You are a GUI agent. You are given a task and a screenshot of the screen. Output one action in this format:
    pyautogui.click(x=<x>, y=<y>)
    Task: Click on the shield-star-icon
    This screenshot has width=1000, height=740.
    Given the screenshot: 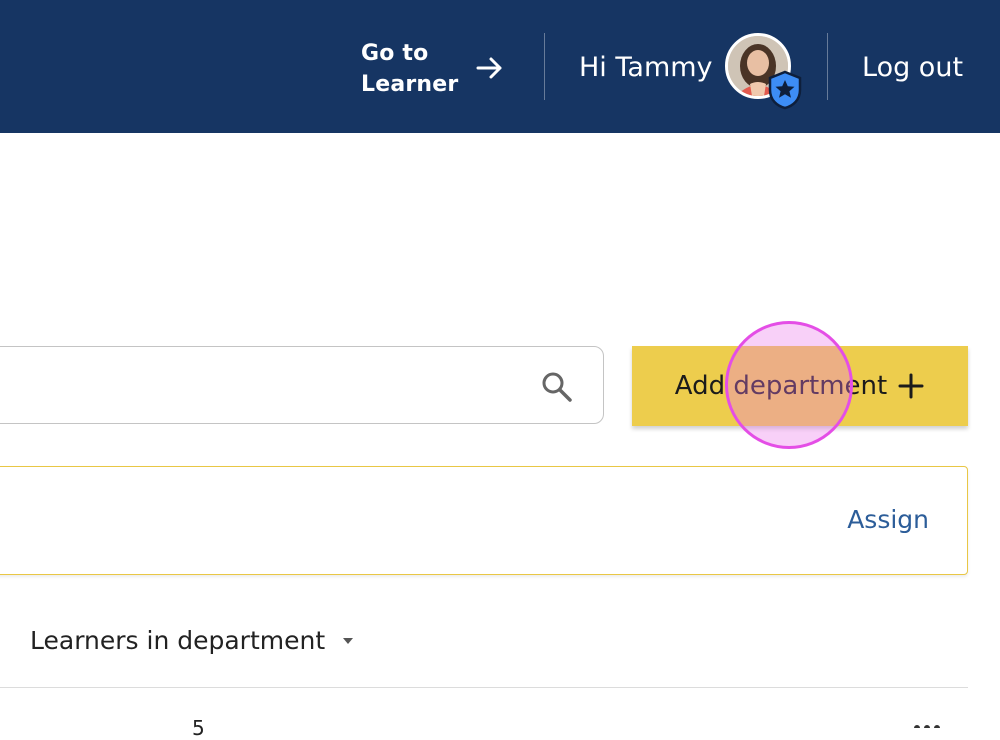 What is the action you would take?
    pyautogui.click(x=785, y=90)
    